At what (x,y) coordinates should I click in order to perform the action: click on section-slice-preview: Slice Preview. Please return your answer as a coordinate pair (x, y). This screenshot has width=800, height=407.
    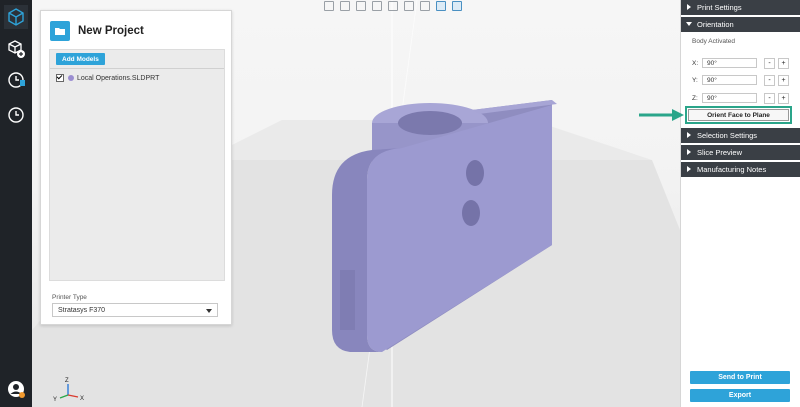
    Looking at the image, I should click on (740, 152).